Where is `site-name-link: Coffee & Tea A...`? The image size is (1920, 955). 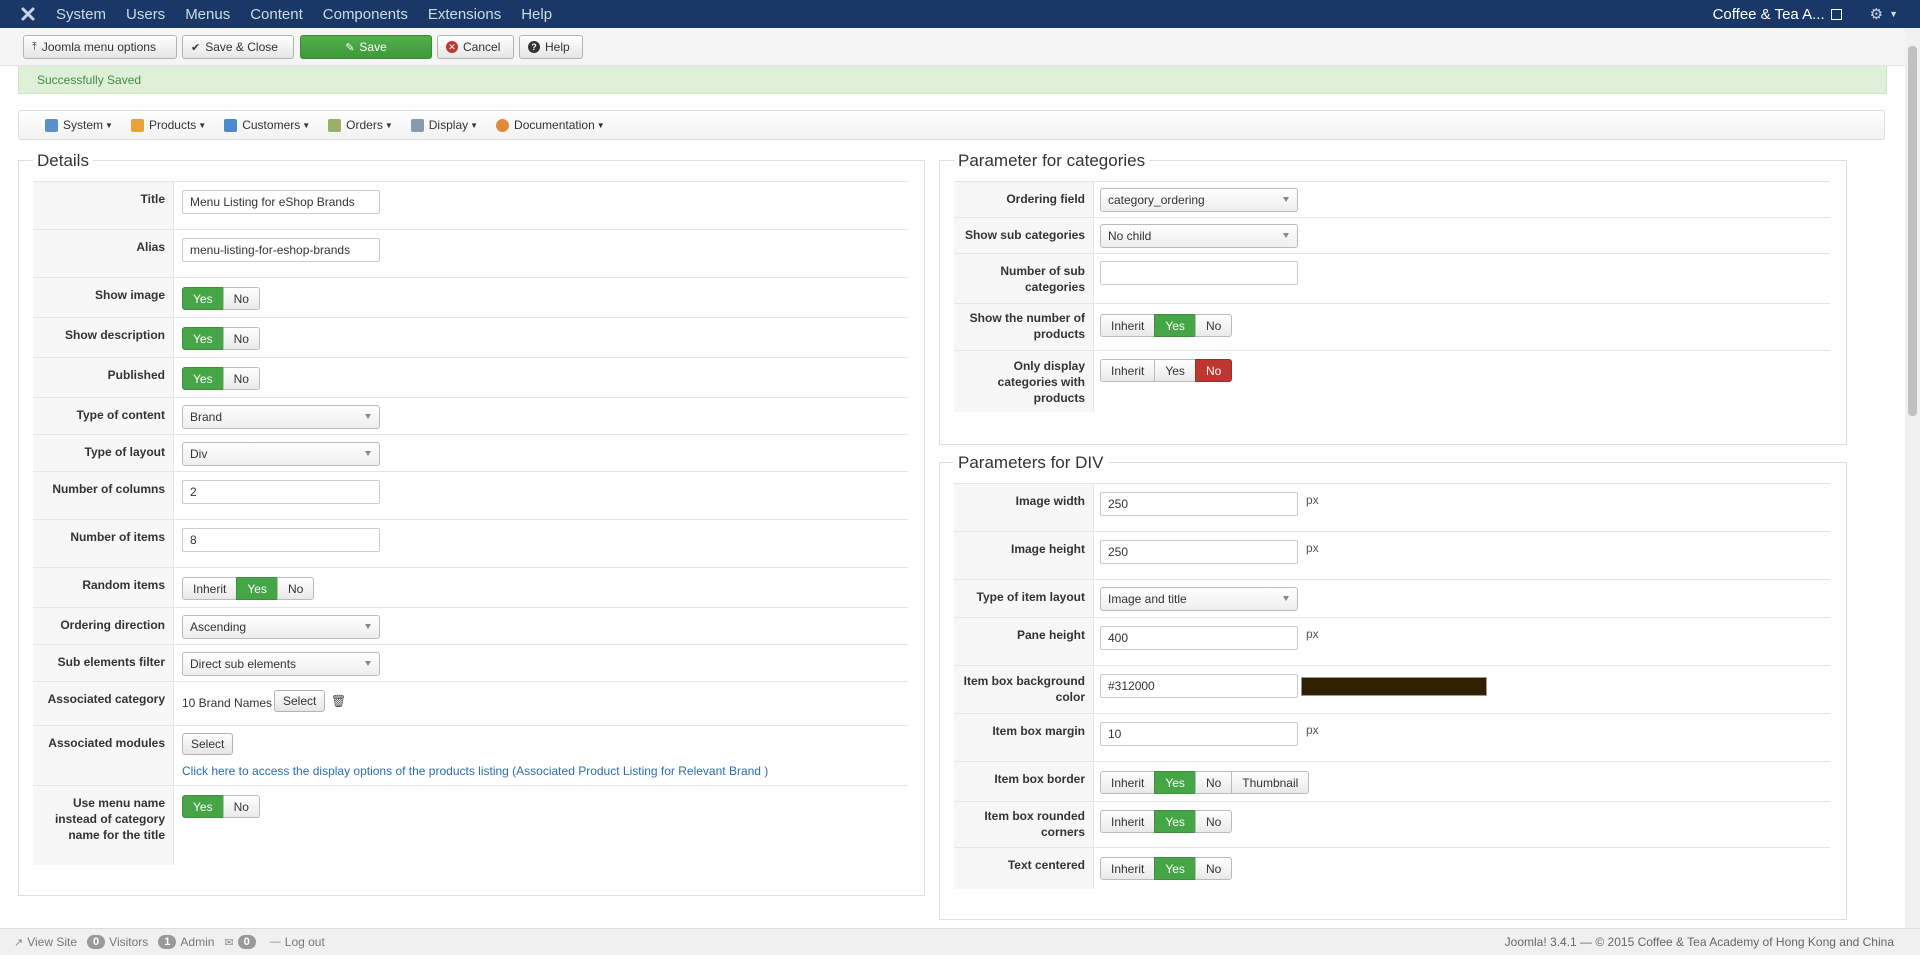
site-name-link: Coffee & Tea A... is located at coordinates (1769, 14).